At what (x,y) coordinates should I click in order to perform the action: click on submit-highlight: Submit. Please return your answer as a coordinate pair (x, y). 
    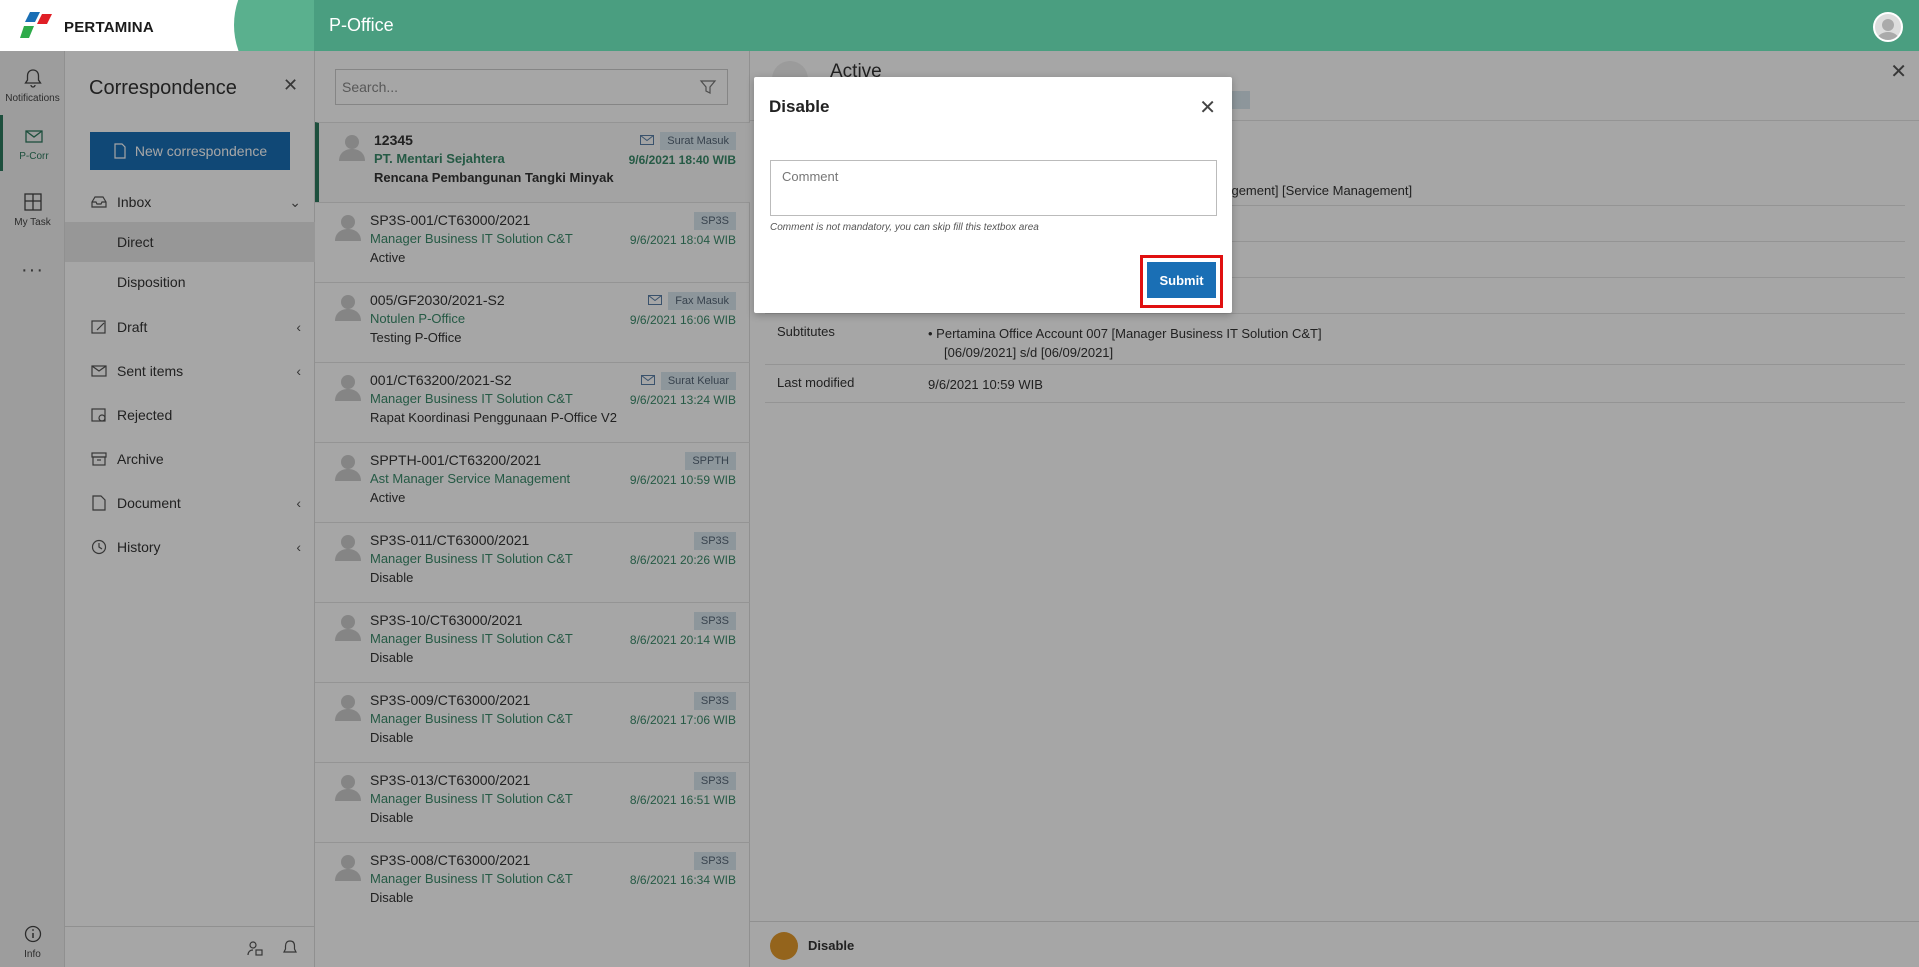
    Looking at the image, I should click on (1181, 281).